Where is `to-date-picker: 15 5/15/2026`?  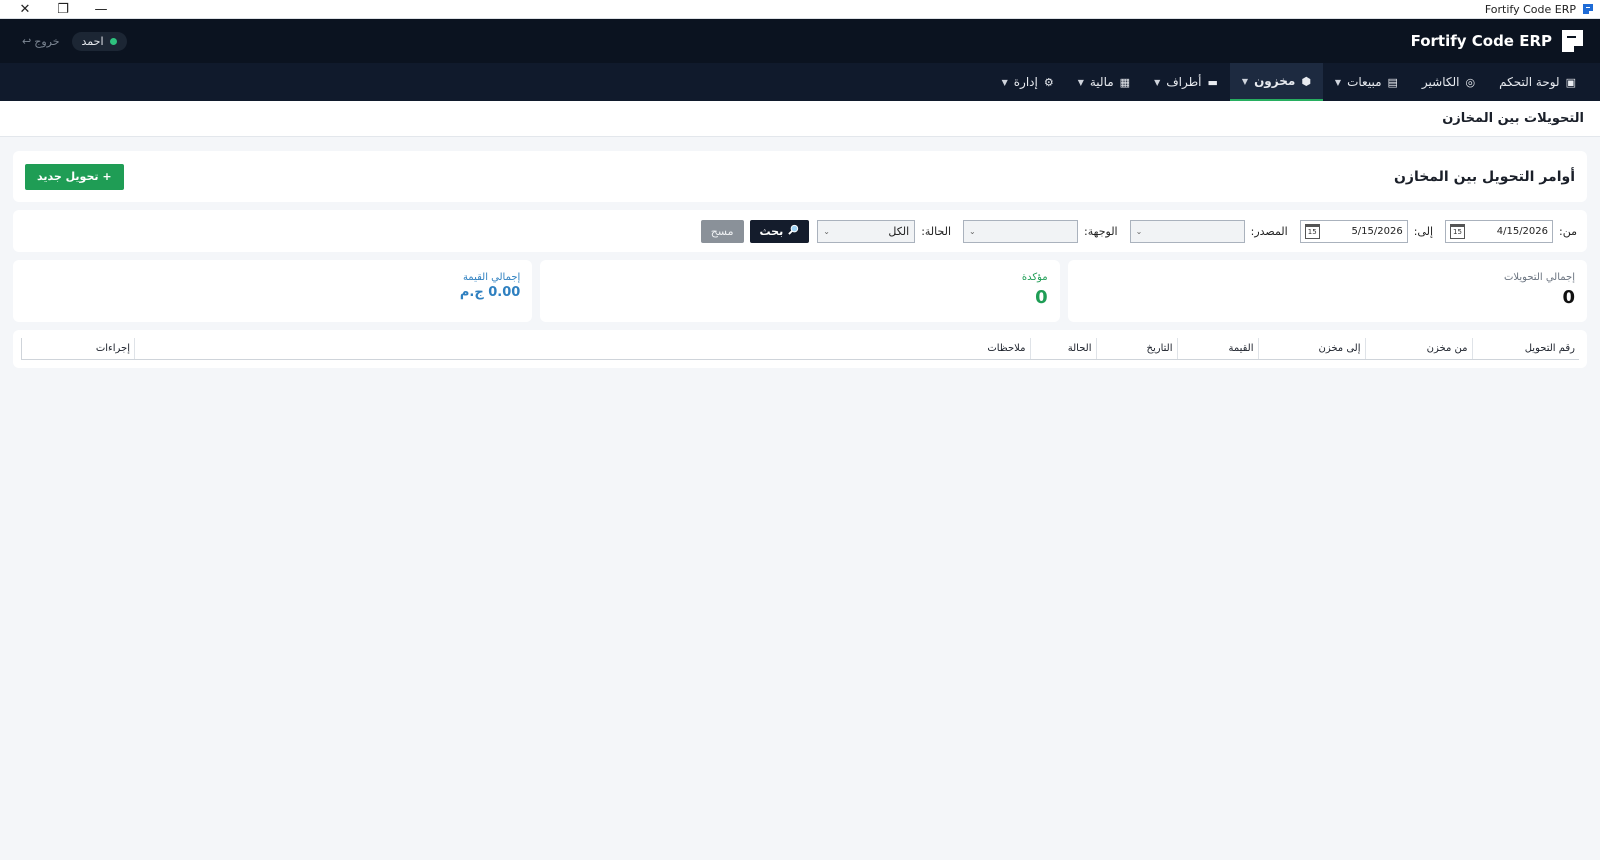
to-date-picker: 15 5/15/2026 is located at coordinates (1353, 231).